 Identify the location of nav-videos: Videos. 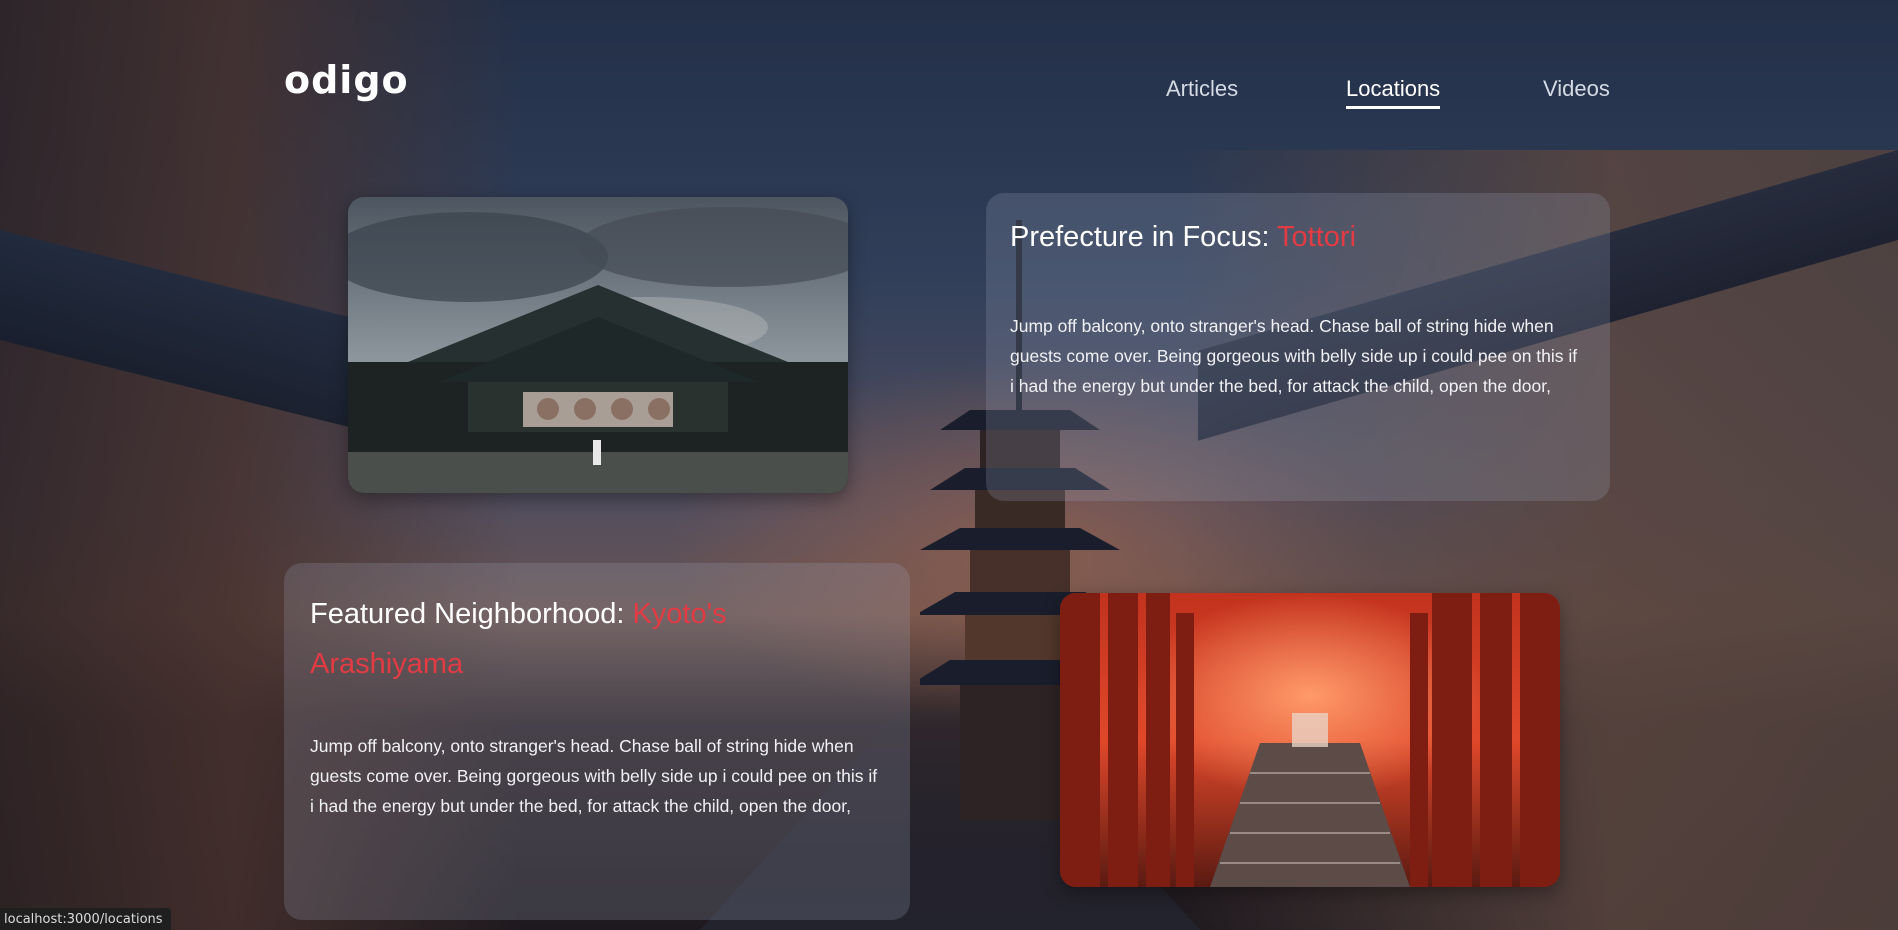
(1576, 89).